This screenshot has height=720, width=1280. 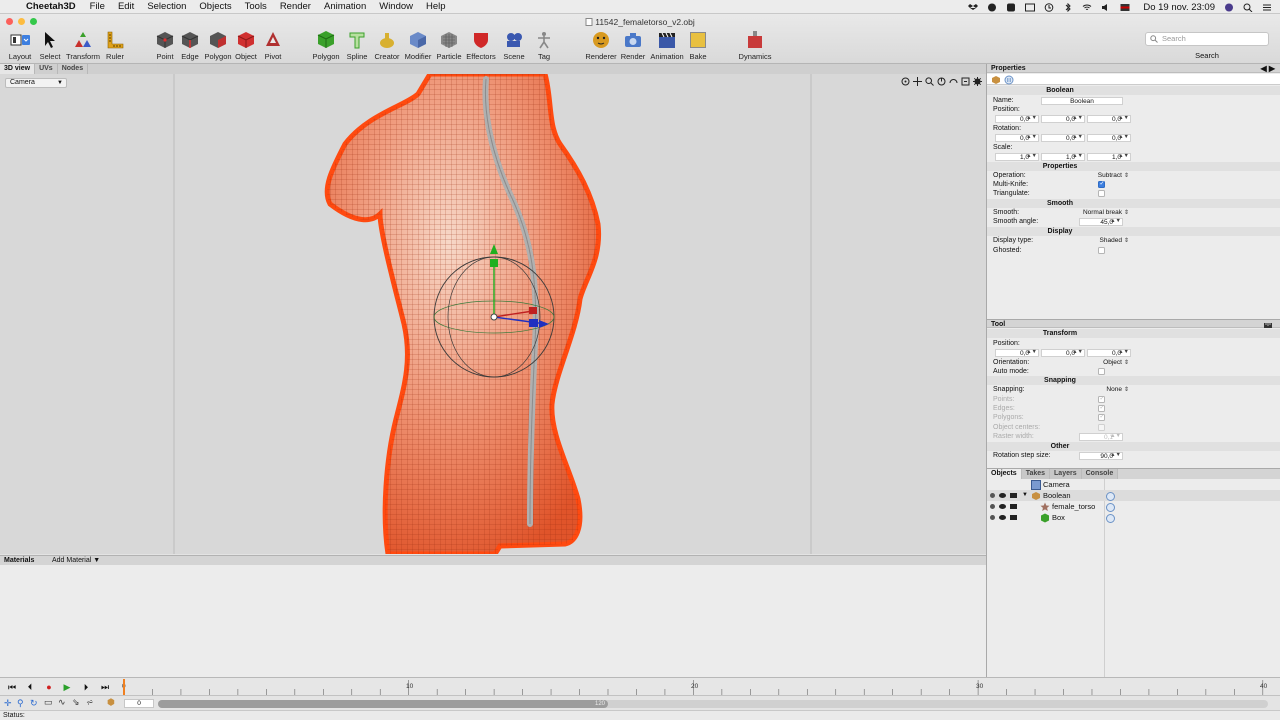 I want to click on box-tag-icon, so click(x=1110, y=518).